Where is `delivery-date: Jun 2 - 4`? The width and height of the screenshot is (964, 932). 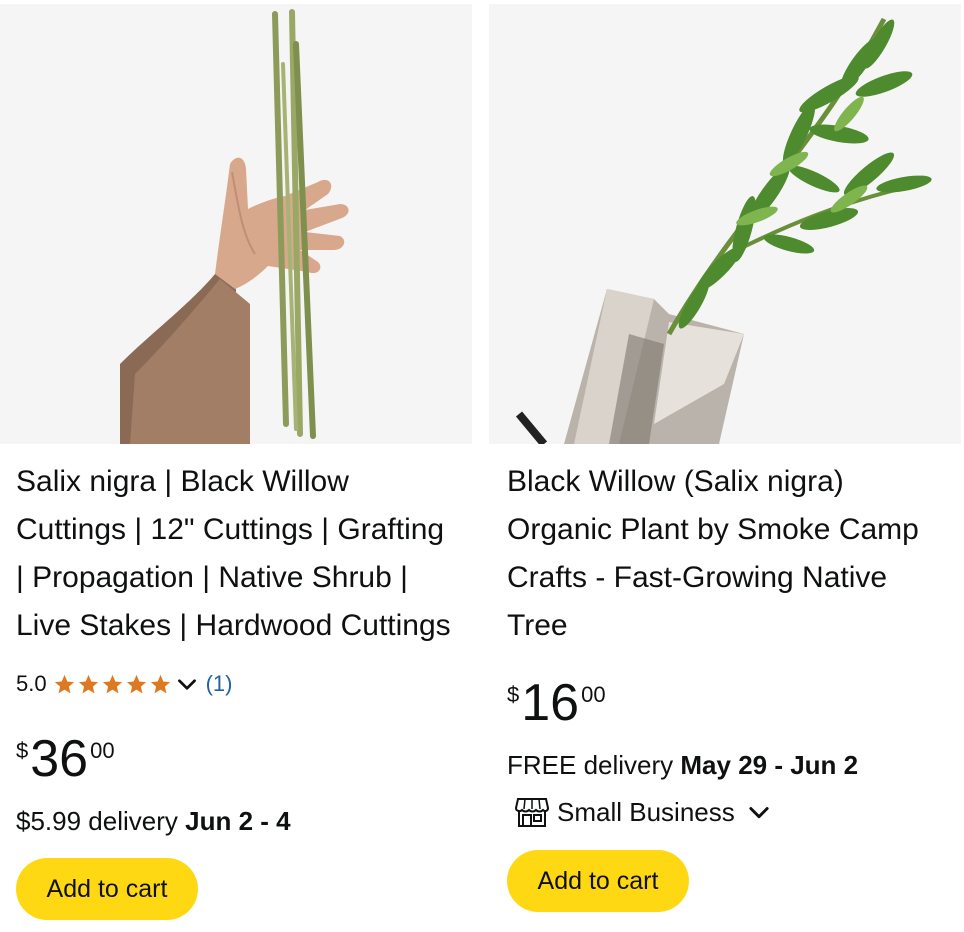
delivery-date: Jun 2 - 4 is located at coordinates (238, 821).